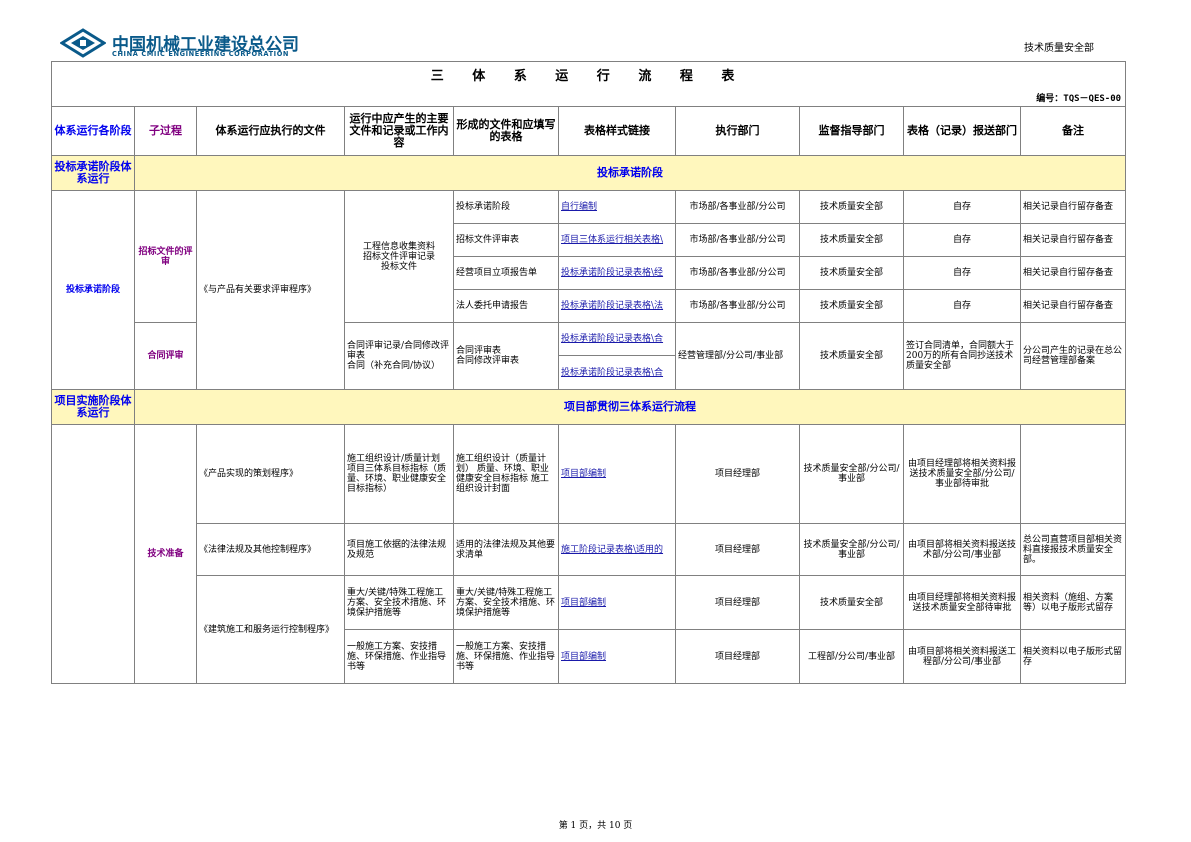 The height and width of the screenshot is (842, 1191). What do you see at coordinates (165, 356) in the screenshot?
I see `subprocess-name: 合同评审` at bounding box center [165, 356].